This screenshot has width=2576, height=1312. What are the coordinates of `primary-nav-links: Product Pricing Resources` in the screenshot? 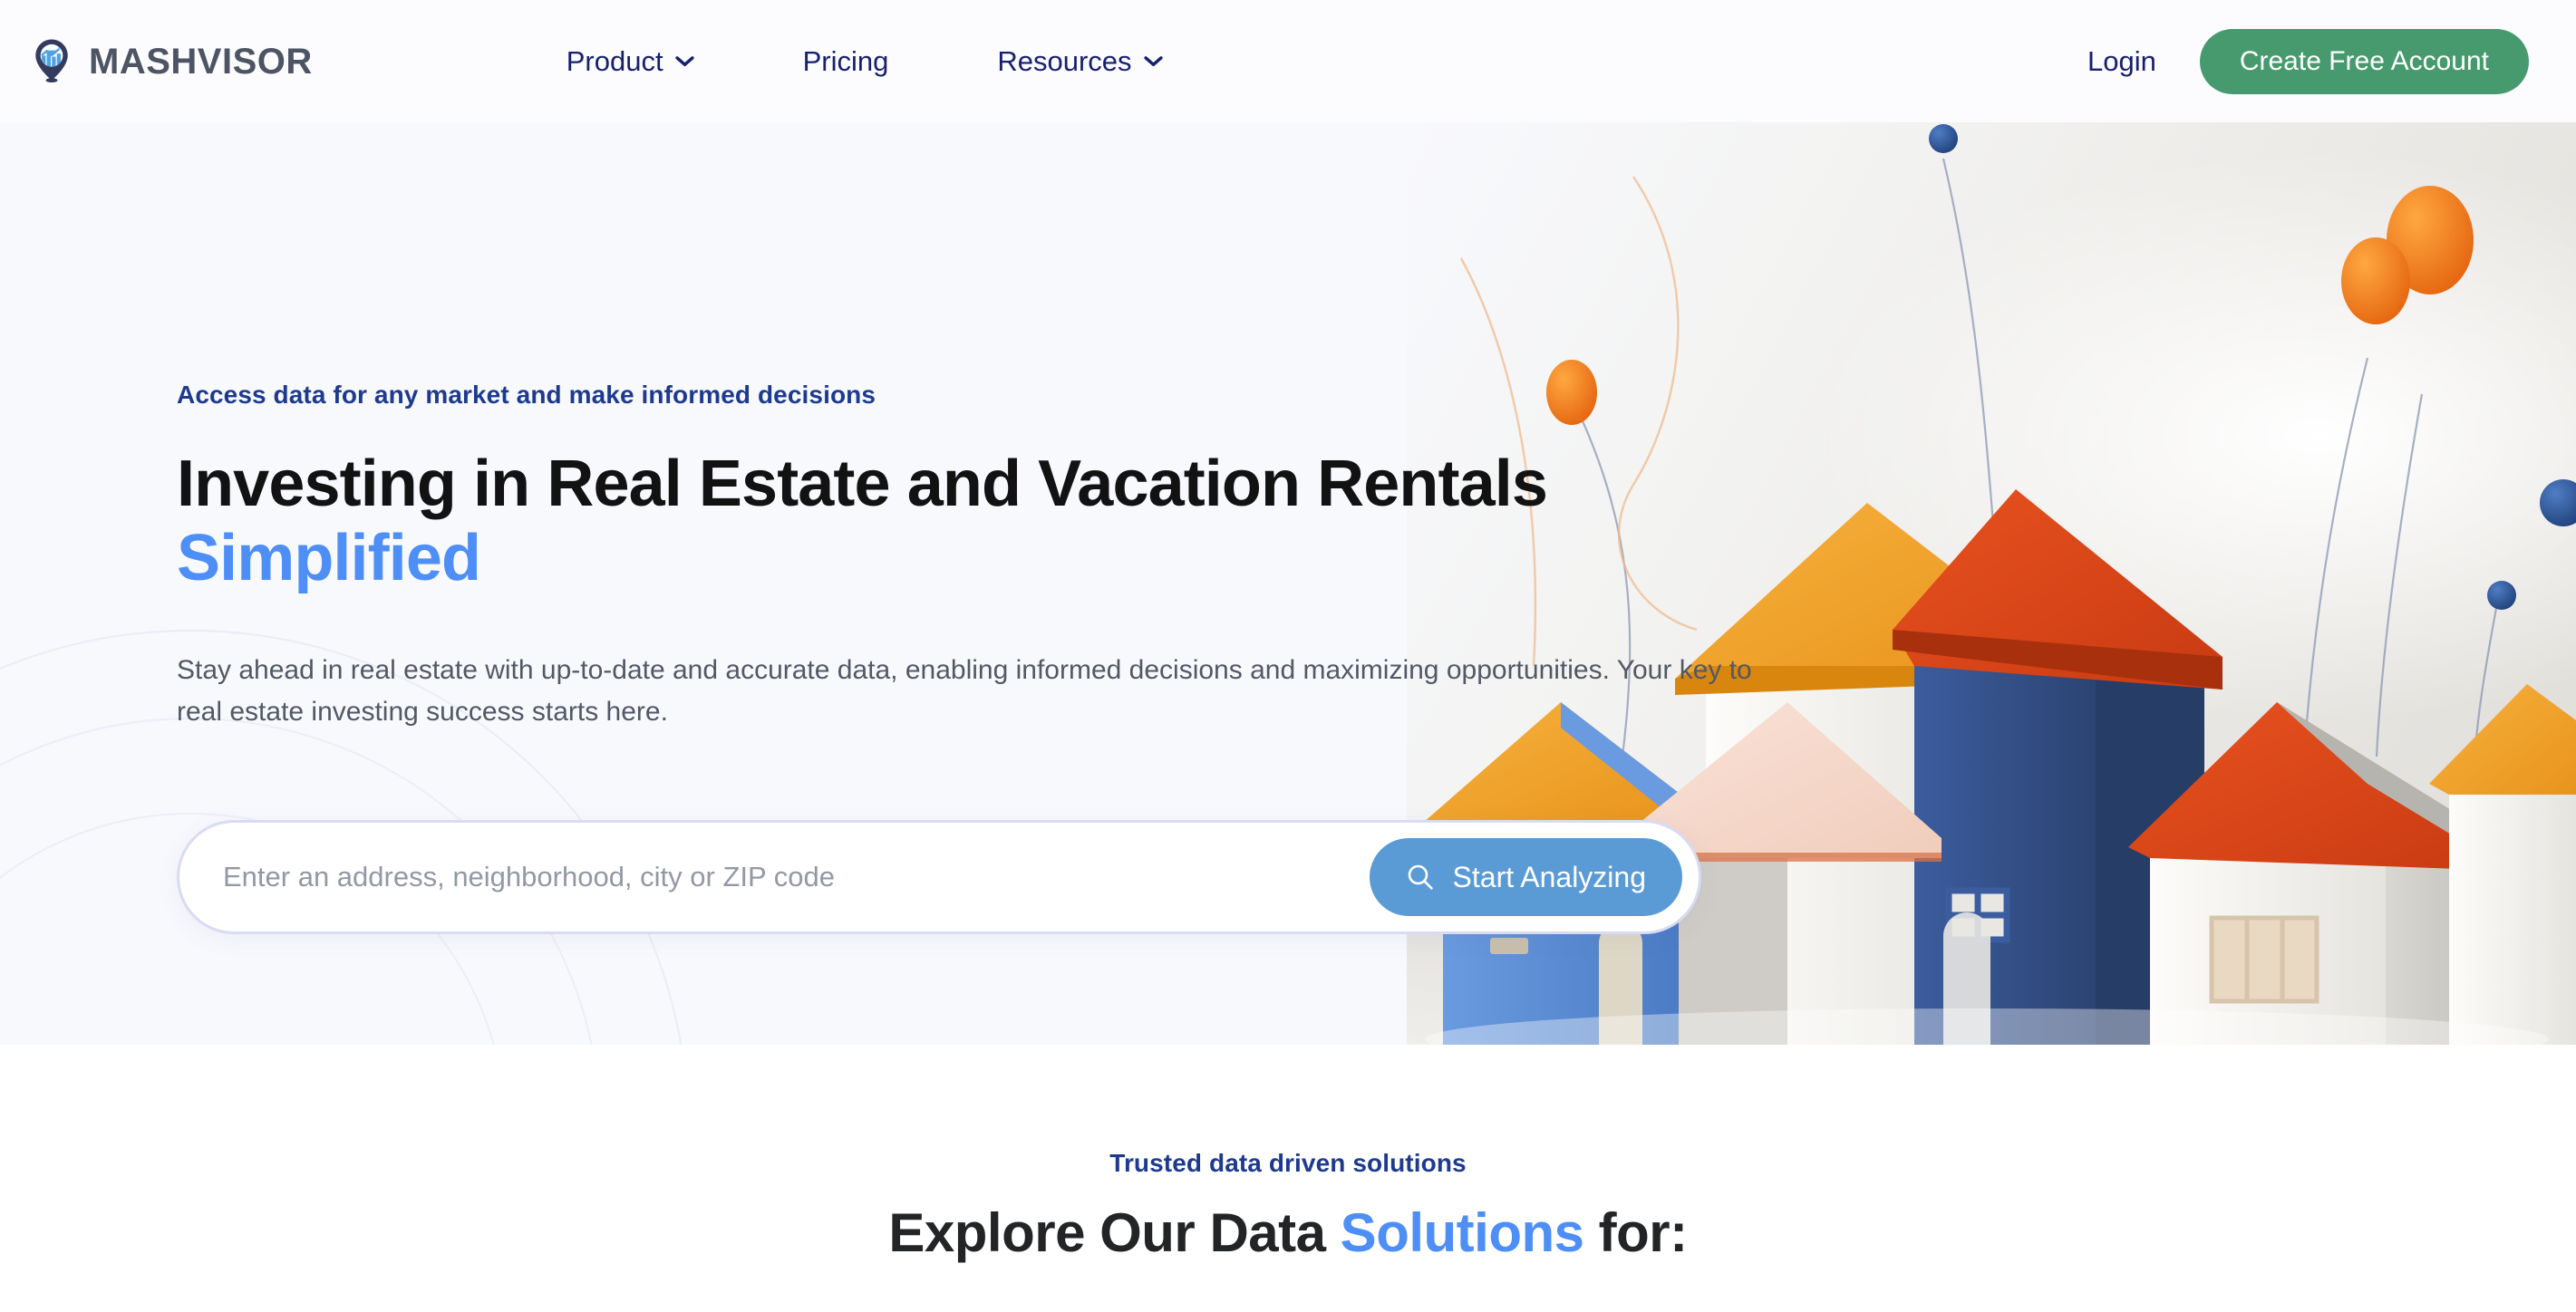 It's located at (864, 61).